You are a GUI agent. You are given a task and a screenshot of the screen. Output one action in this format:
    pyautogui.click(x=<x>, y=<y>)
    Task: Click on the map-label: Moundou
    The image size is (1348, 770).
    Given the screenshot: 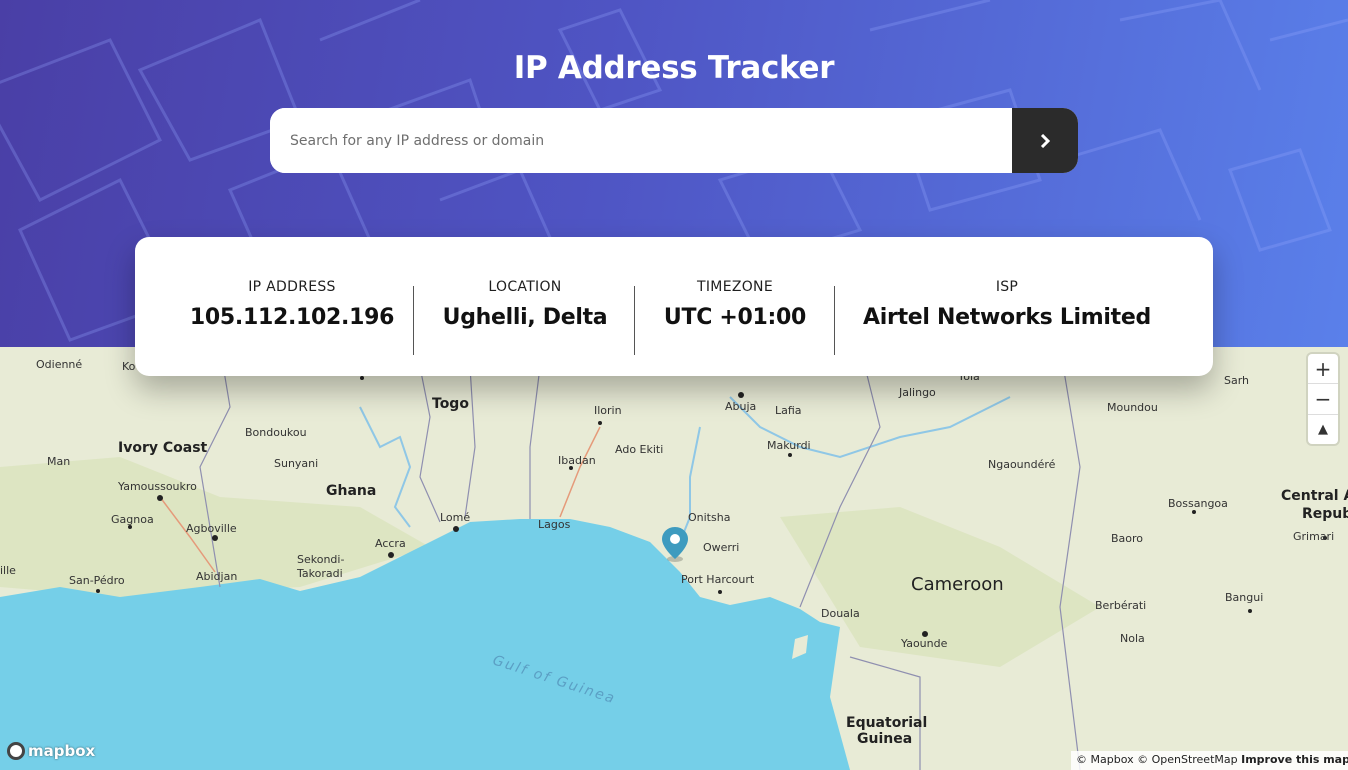 What is the action you would take?
    pyautogui.click(x=1132, y=407)
    